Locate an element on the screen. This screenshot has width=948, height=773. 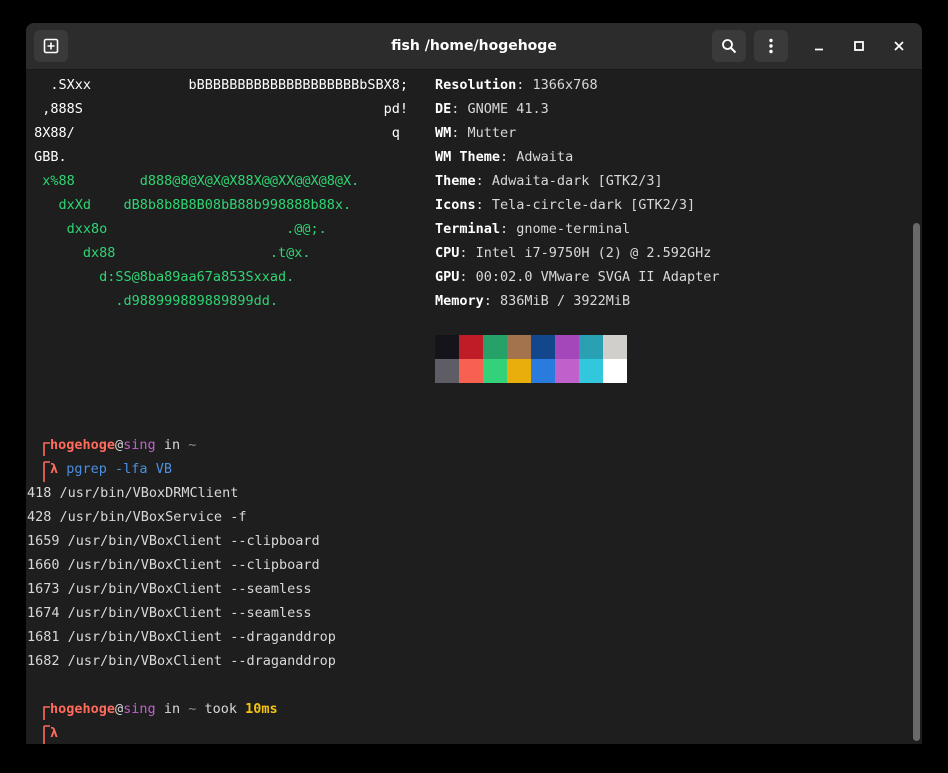
sysinfo-key: Theme is located at coordinates (455, 181).